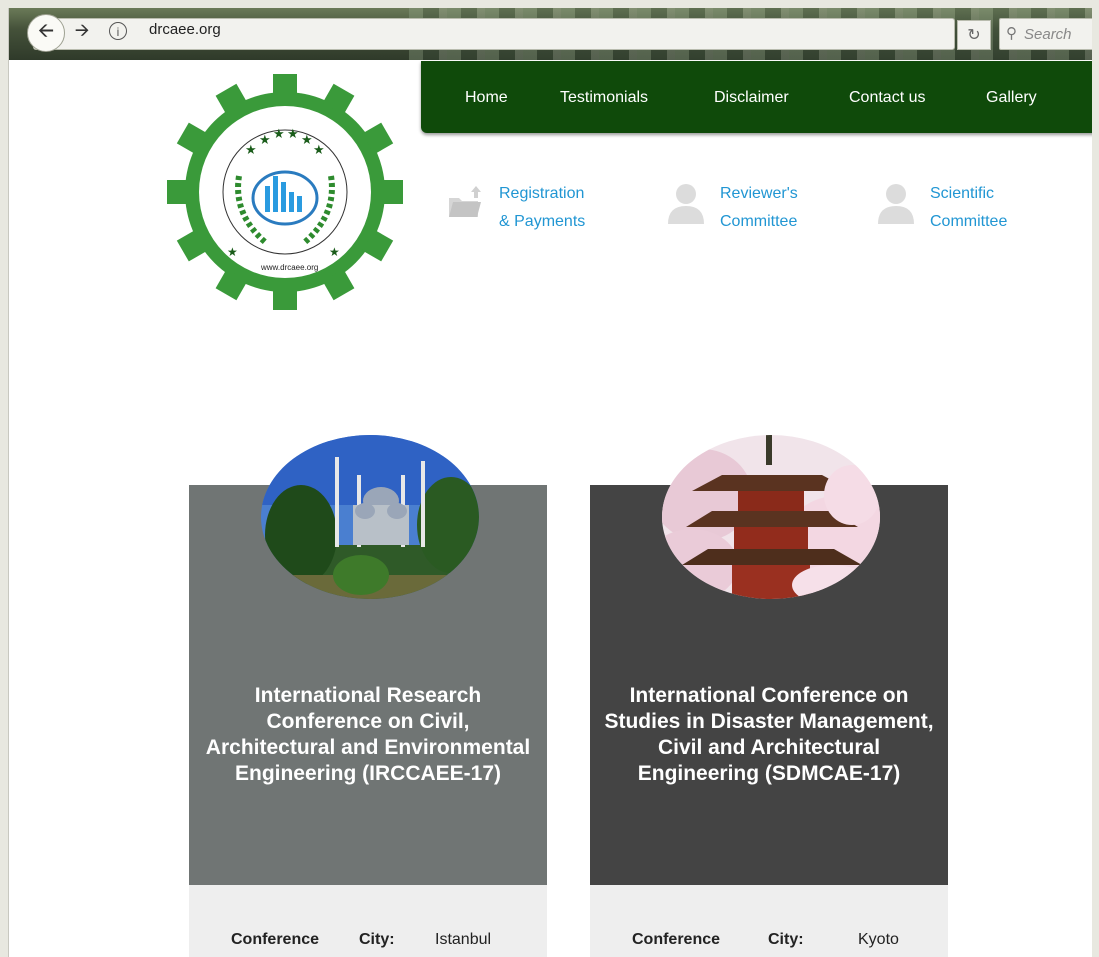  Describe the element at coordinates (82, 32) in the screenshot. I see `forward-arrow-icon: 🡪` at that location.